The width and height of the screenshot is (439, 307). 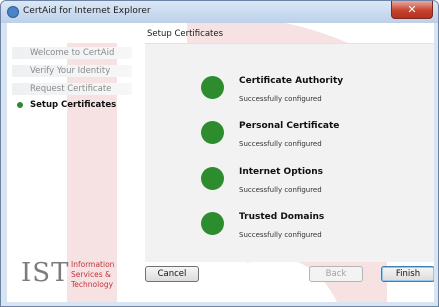 I want to click on close-button: ✕, so click(x=412, y=10).